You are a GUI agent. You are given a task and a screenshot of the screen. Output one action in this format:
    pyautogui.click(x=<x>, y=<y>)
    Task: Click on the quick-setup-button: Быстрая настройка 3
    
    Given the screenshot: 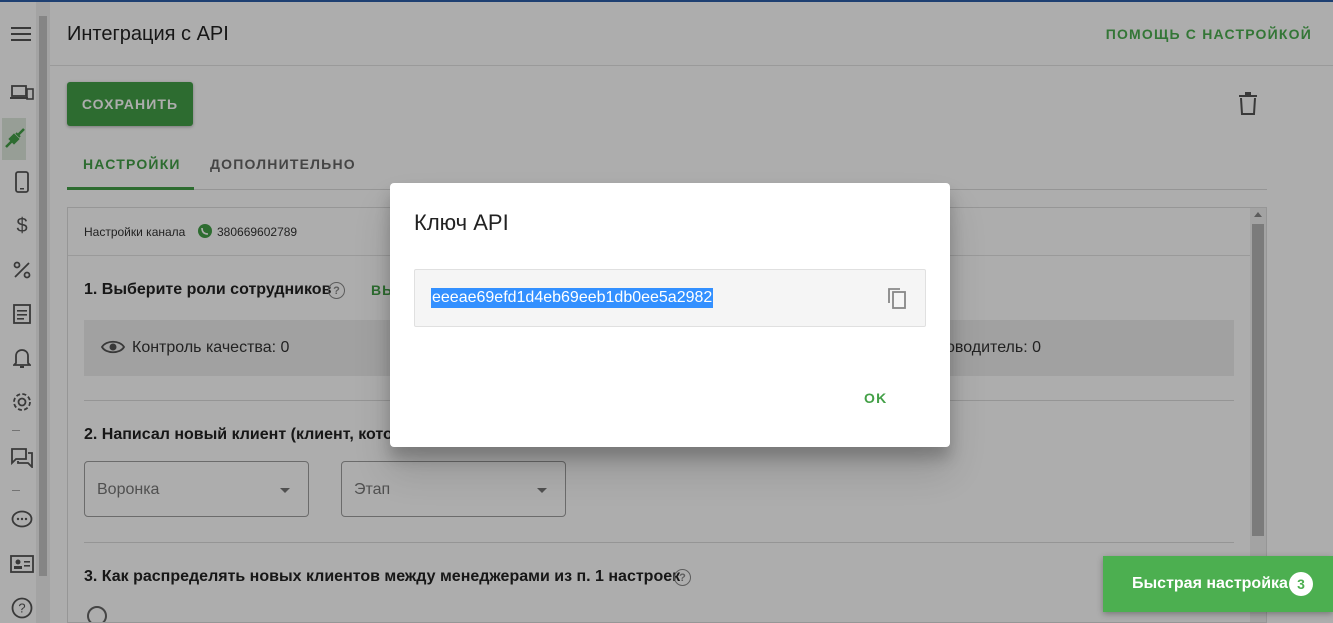 What is the action you would take?
    pyautogui.click(x=1218, y=584)
    